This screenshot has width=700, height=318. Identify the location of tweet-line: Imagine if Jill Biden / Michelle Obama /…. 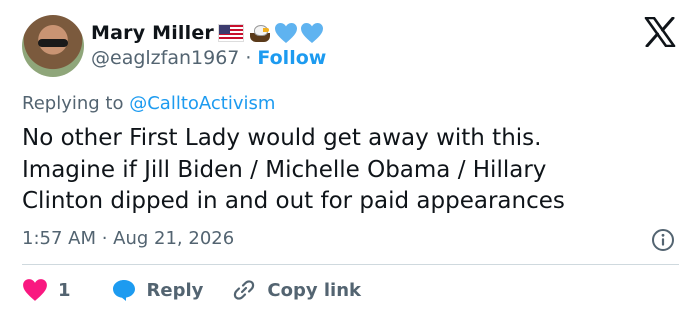
(284, 169).